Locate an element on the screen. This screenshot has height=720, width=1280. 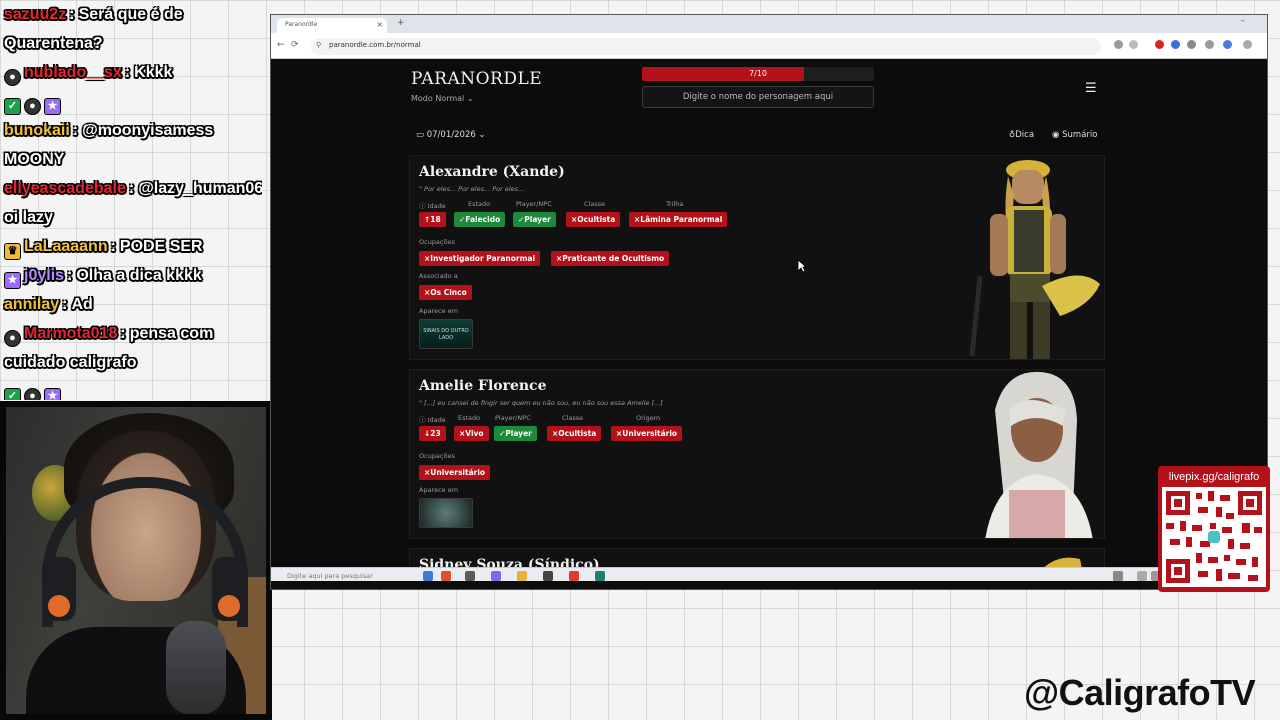
chat-message: ● Marmota018: pensa com cuidado caligrafo is located at coordinates (133, 348).